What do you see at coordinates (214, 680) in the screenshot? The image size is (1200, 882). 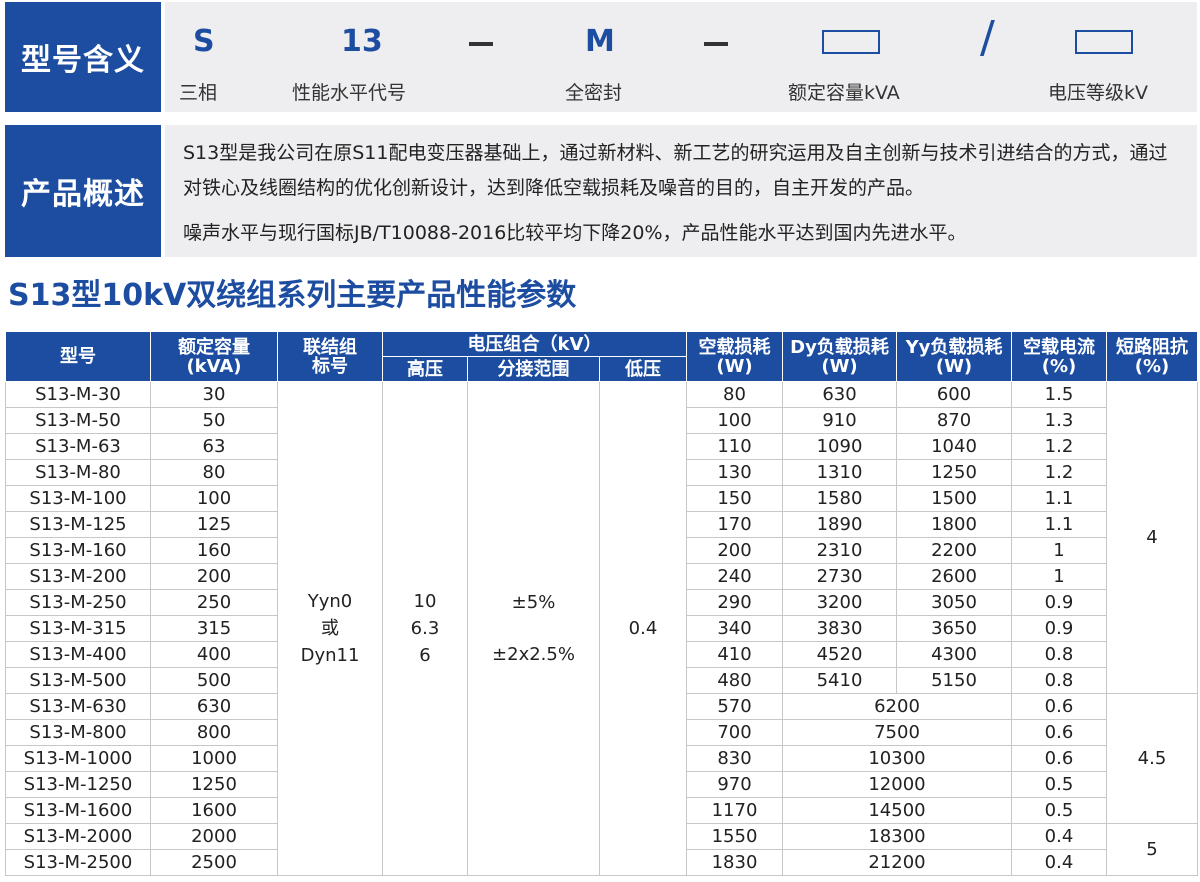 I see `cell-capacity: 500` at bounding box center [214, 680].